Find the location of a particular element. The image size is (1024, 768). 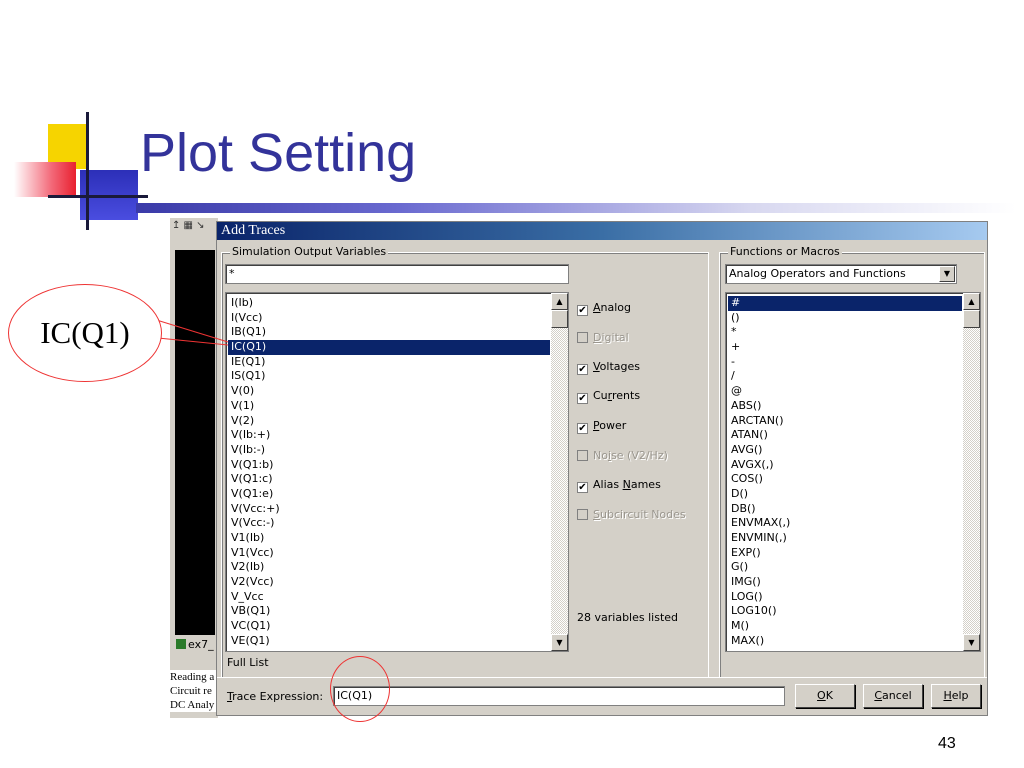

filter-checkbox: ✔ Alias Names is located at coordinates (619, 485).